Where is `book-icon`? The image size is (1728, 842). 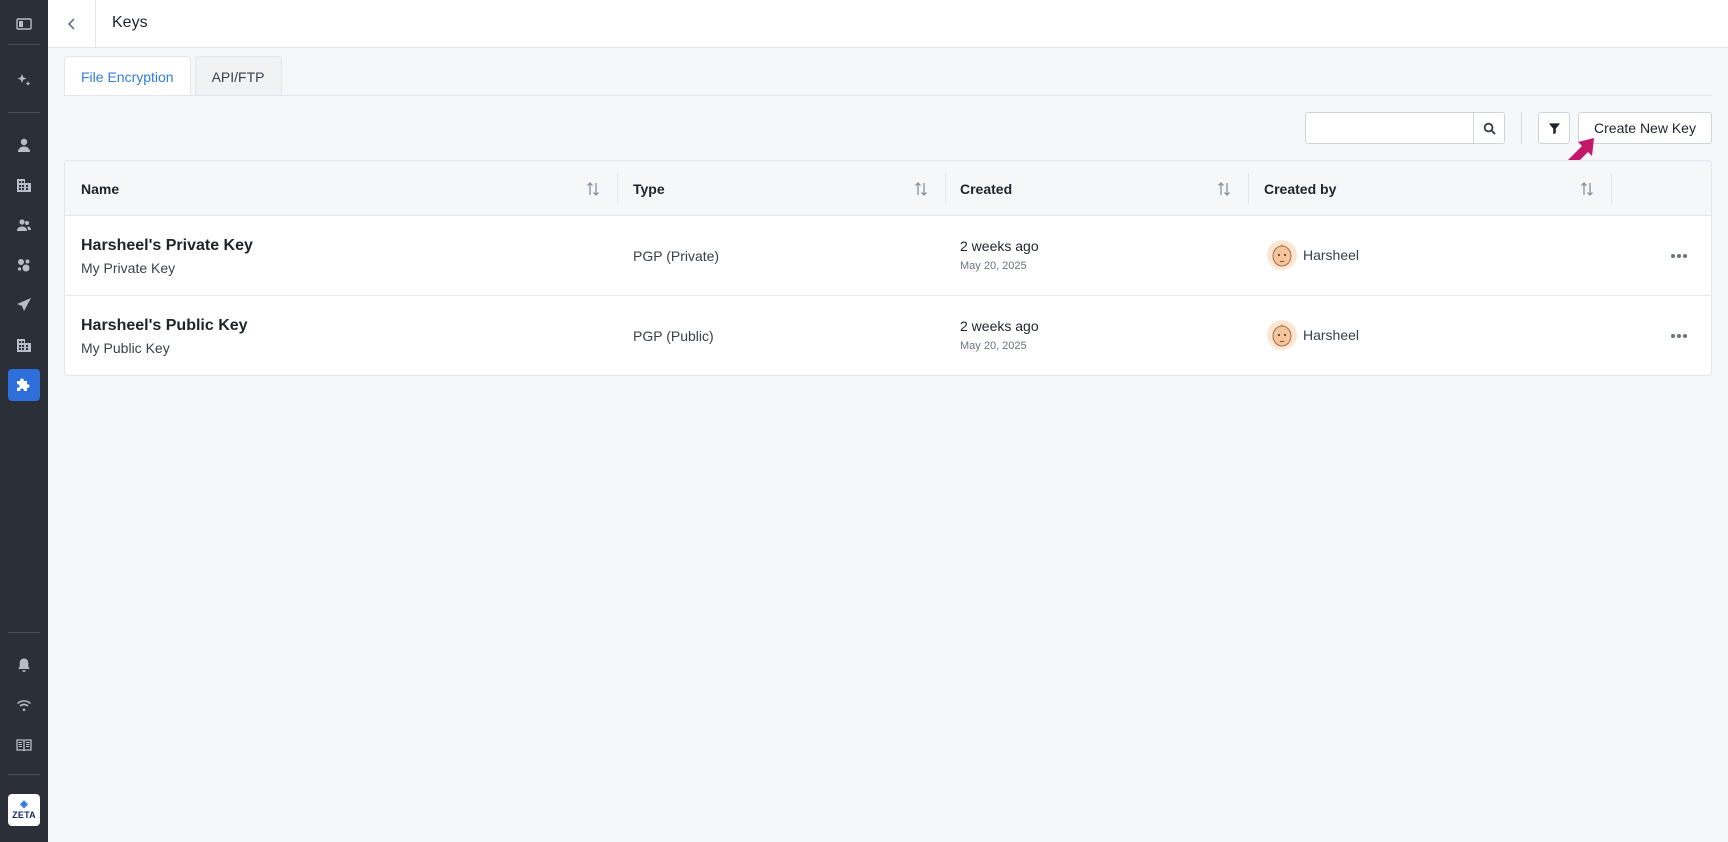
book-icon is located at coordinates (24, 745).